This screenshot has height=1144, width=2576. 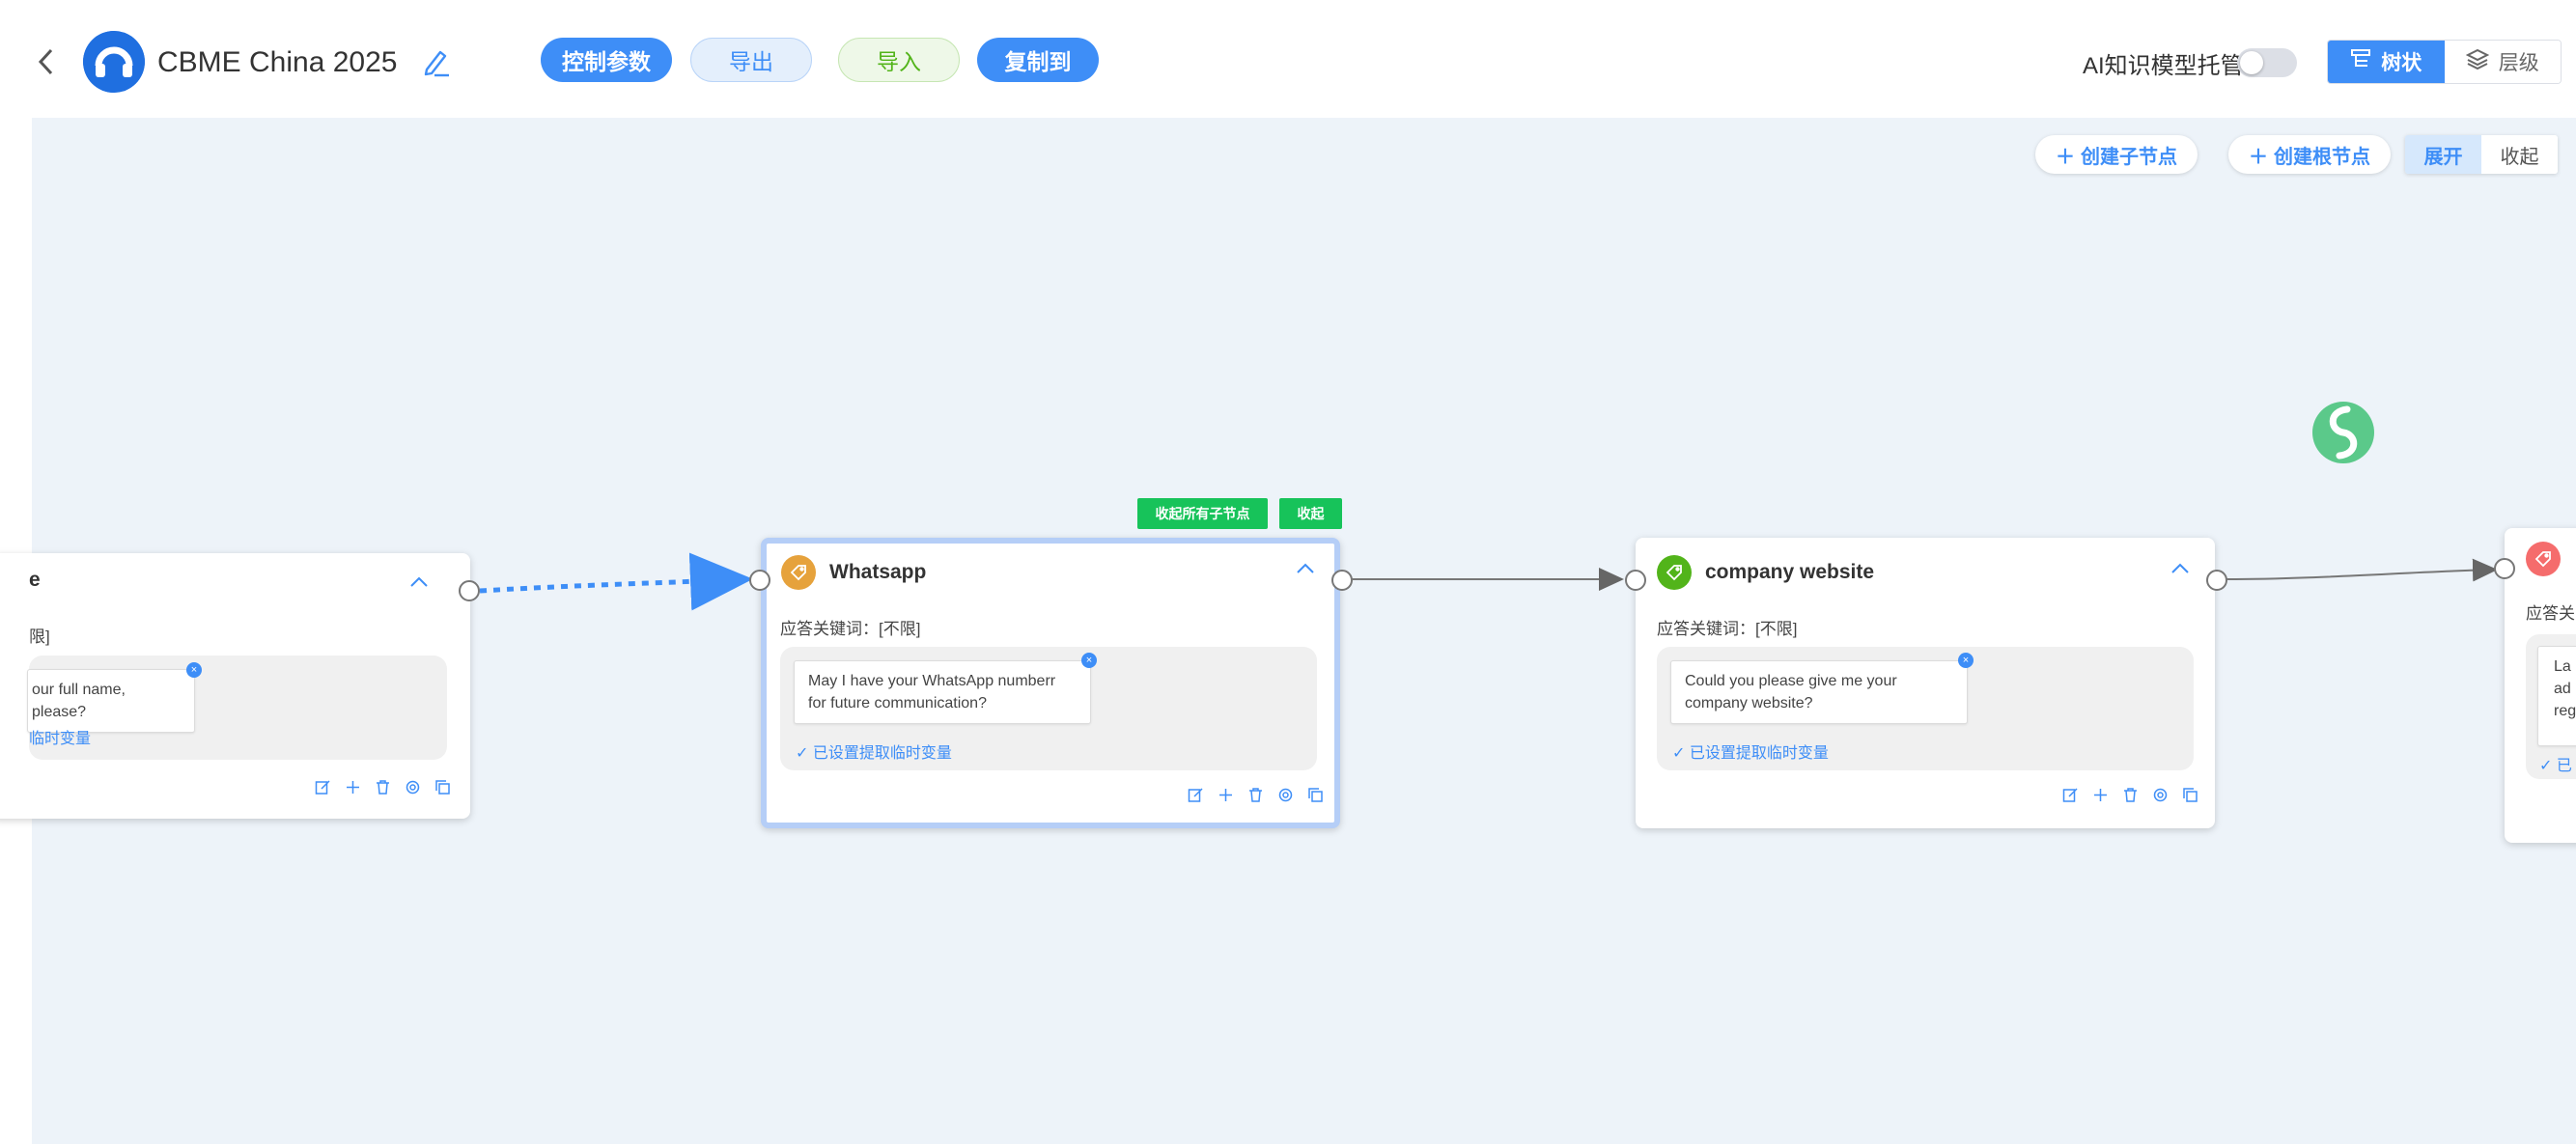 What do you see at coordinates (2563, 666) in the screenshot?
I see `reply-text-line1: La` at bounding box center [2563, 666].